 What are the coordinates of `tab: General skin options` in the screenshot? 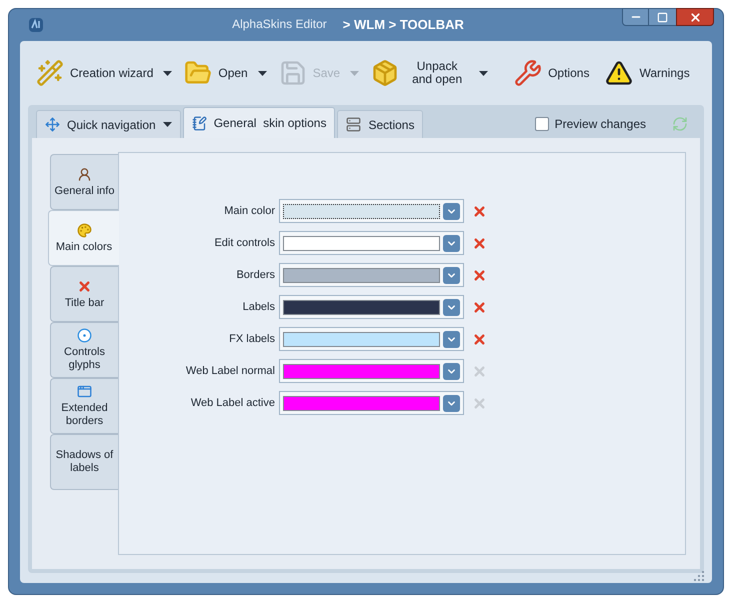 It's located at (259, 122).